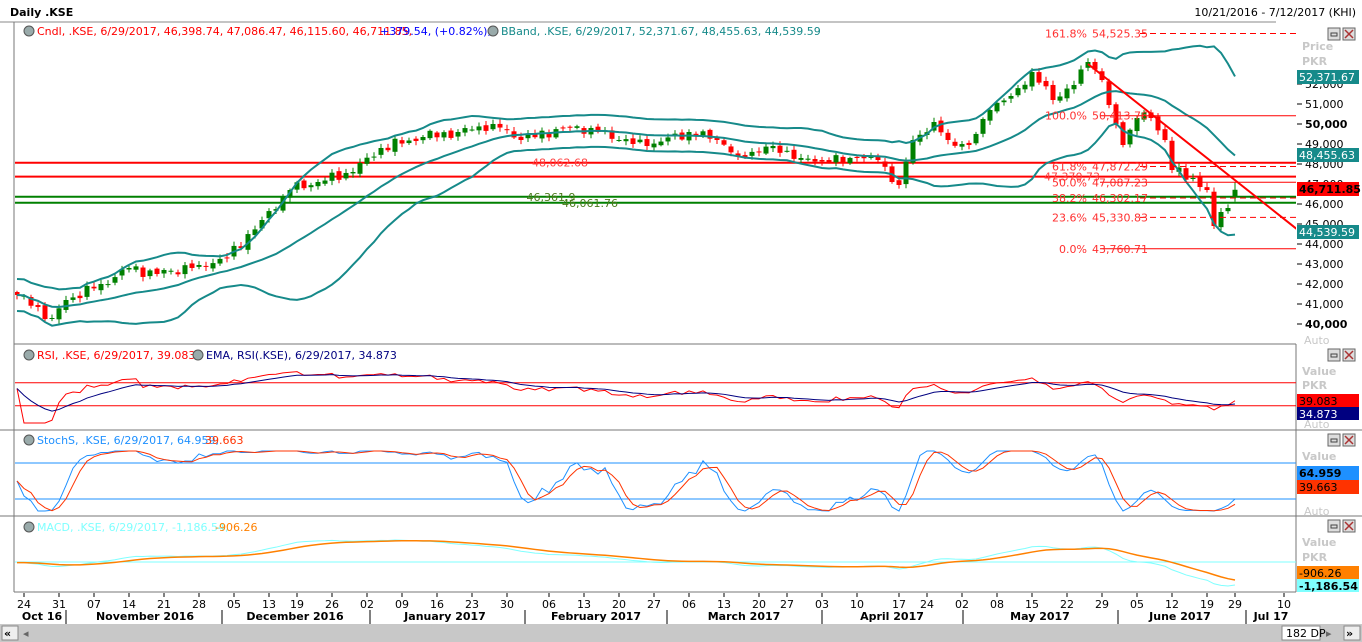  I want to click on fib-value: 47,872.29, so click(1120, 167).